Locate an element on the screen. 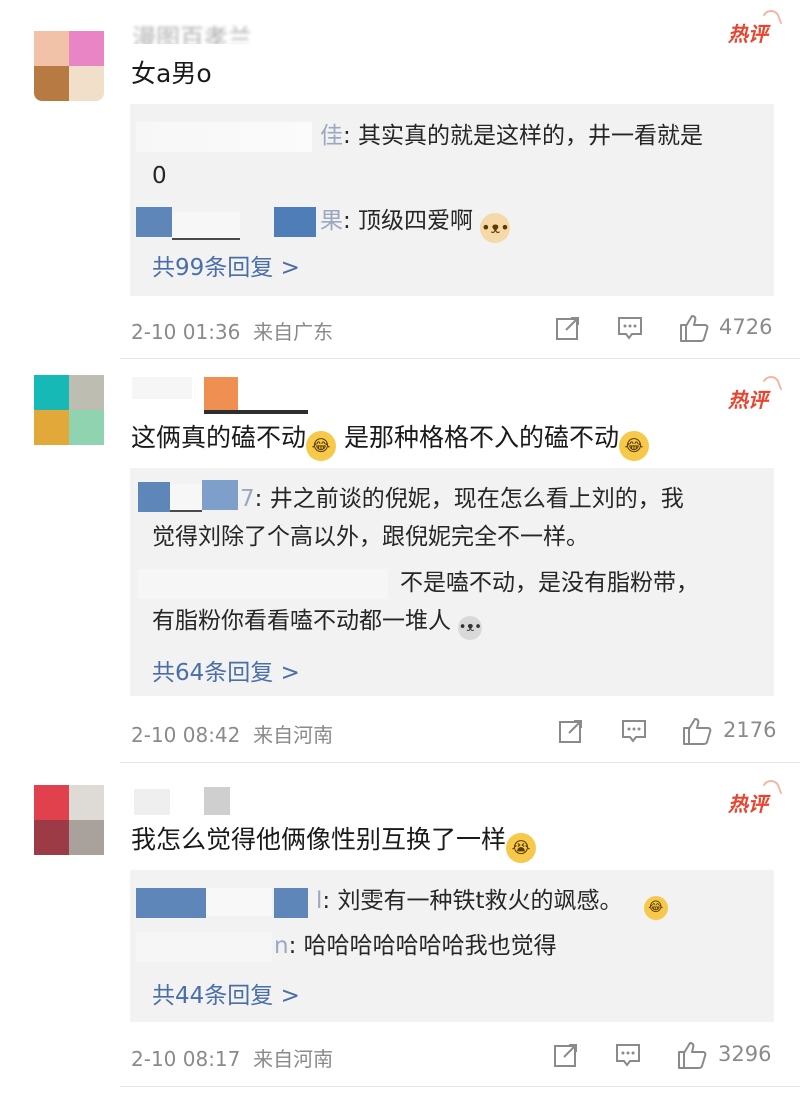  comment-meta: 2-10 01:36 来自广东 is located at coordinates (232, 332).